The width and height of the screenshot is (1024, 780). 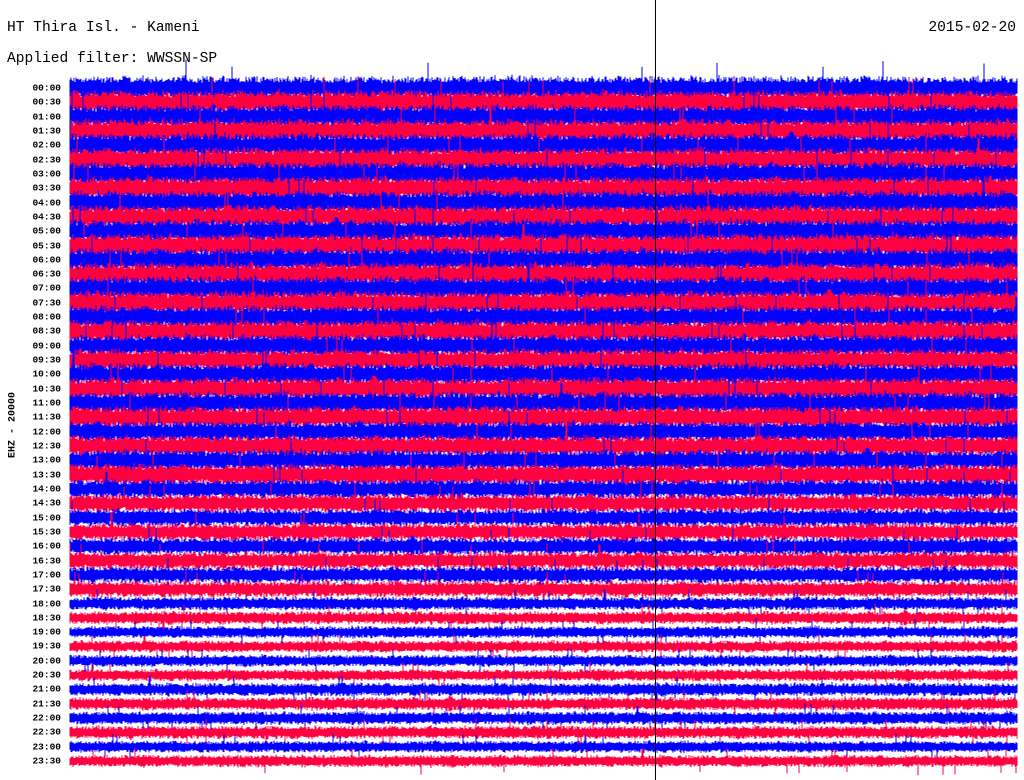 What do you see at coordinates (112, 59) in the screenshot?
I see `filter-label: Applied filter: WWSSN-SP` at bounding box center [112, 59].